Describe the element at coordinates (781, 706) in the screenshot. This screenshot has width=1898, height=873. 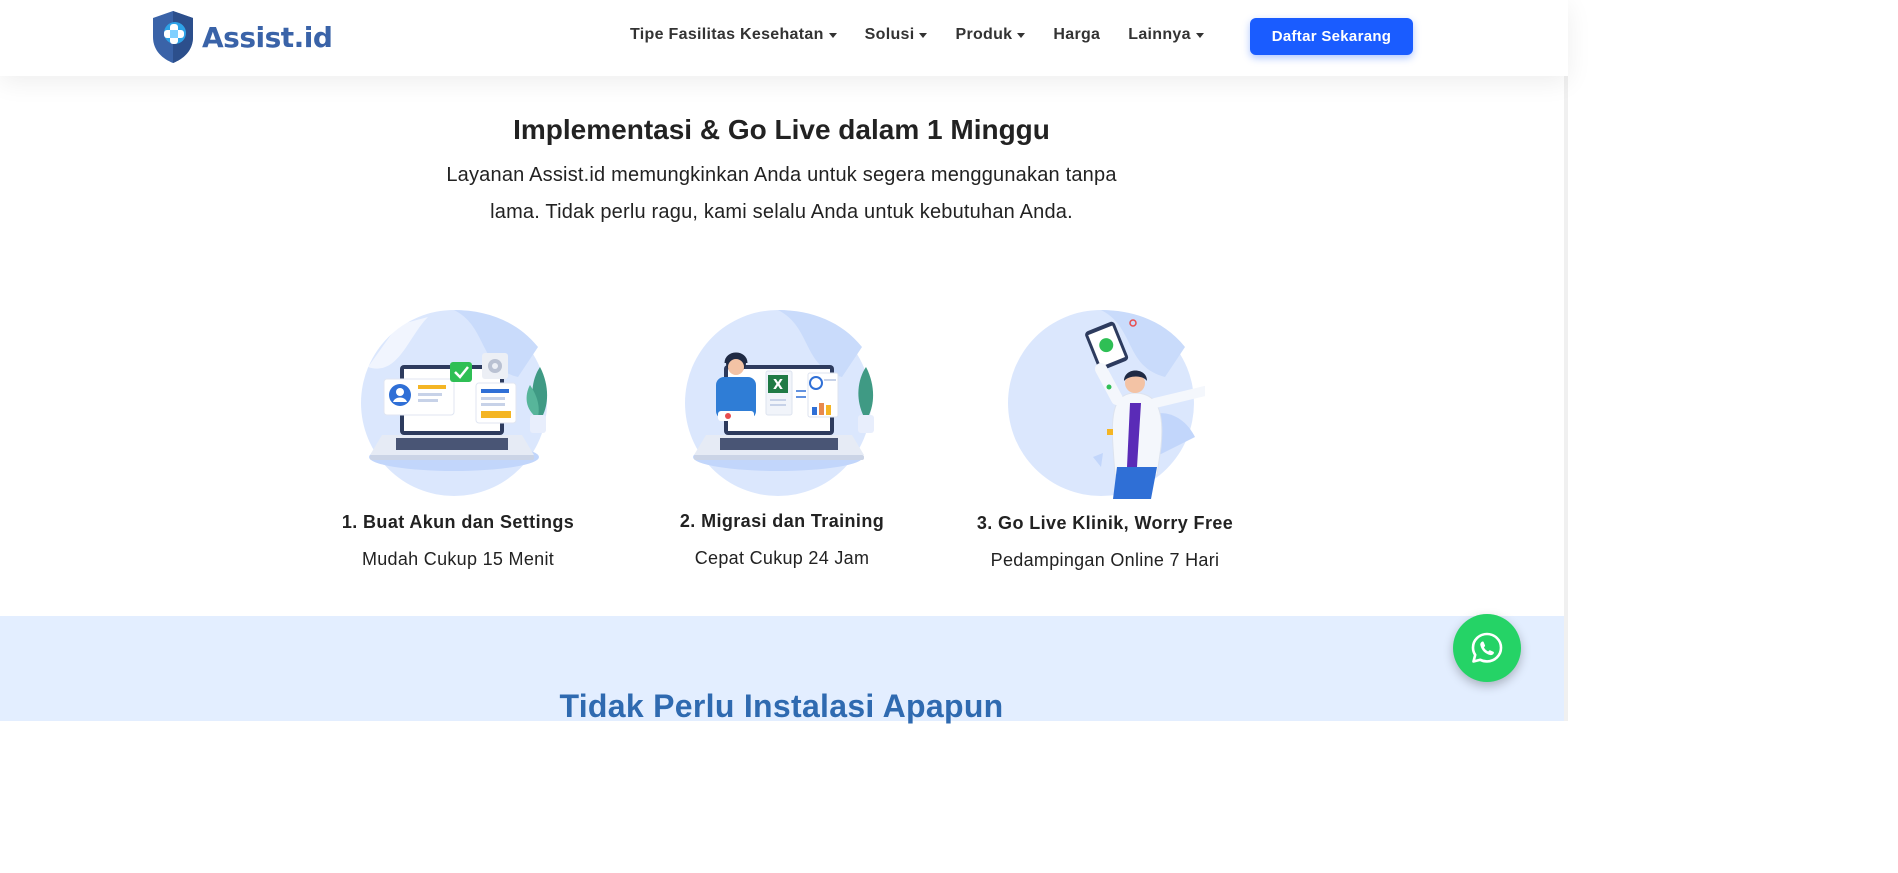
I see `section-title-secondary: Tidak Perlu Instalasi Apapun` at that location.